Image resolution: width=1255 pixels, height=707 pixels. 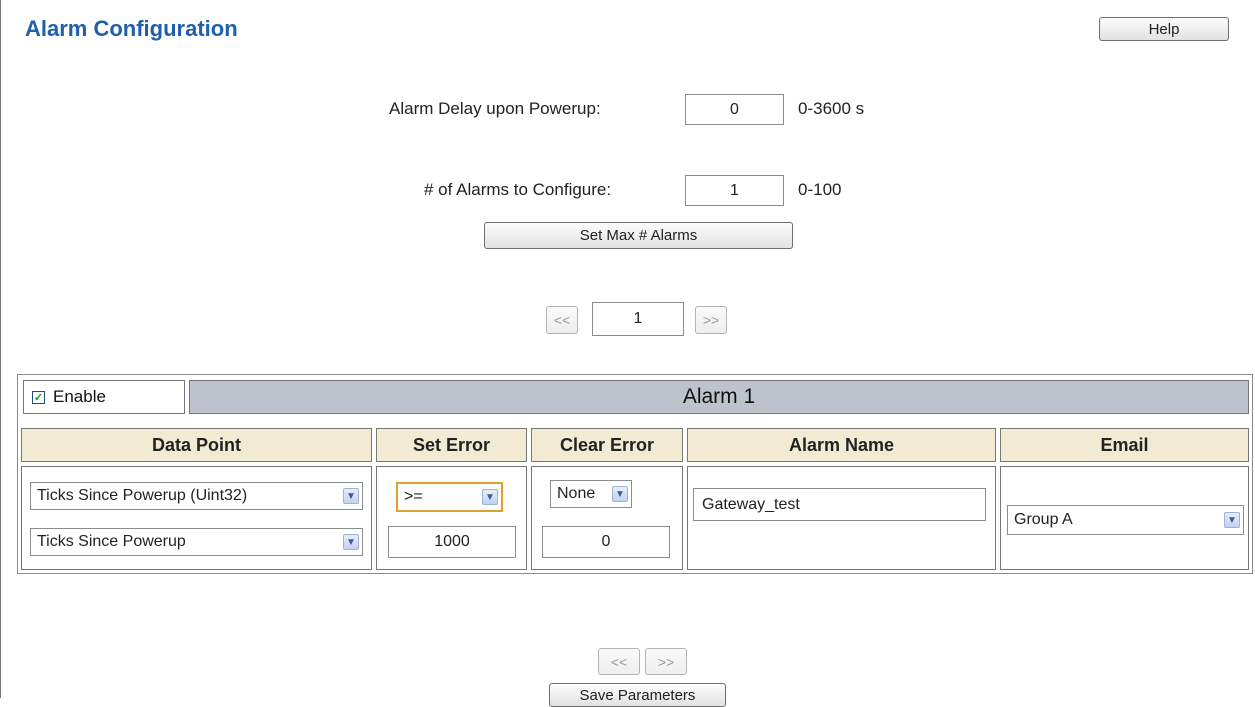 What do you see at coordinates (196, 542) in the screenshot?
I see `data-point-sub-select: Ticks Since Powerup ▼` at bounding box center [196, 542].